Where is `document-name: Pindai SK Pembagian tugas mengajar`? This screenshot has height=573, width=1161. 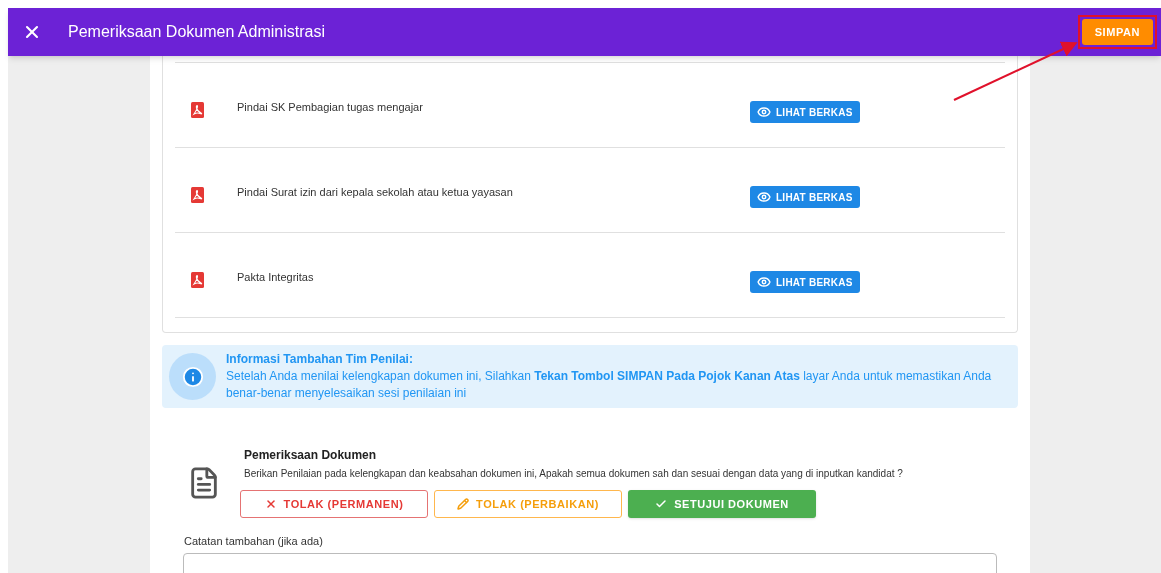
document-name: Pindai SK Pembagian tugas mengajar is located at coordinates (330, 107).